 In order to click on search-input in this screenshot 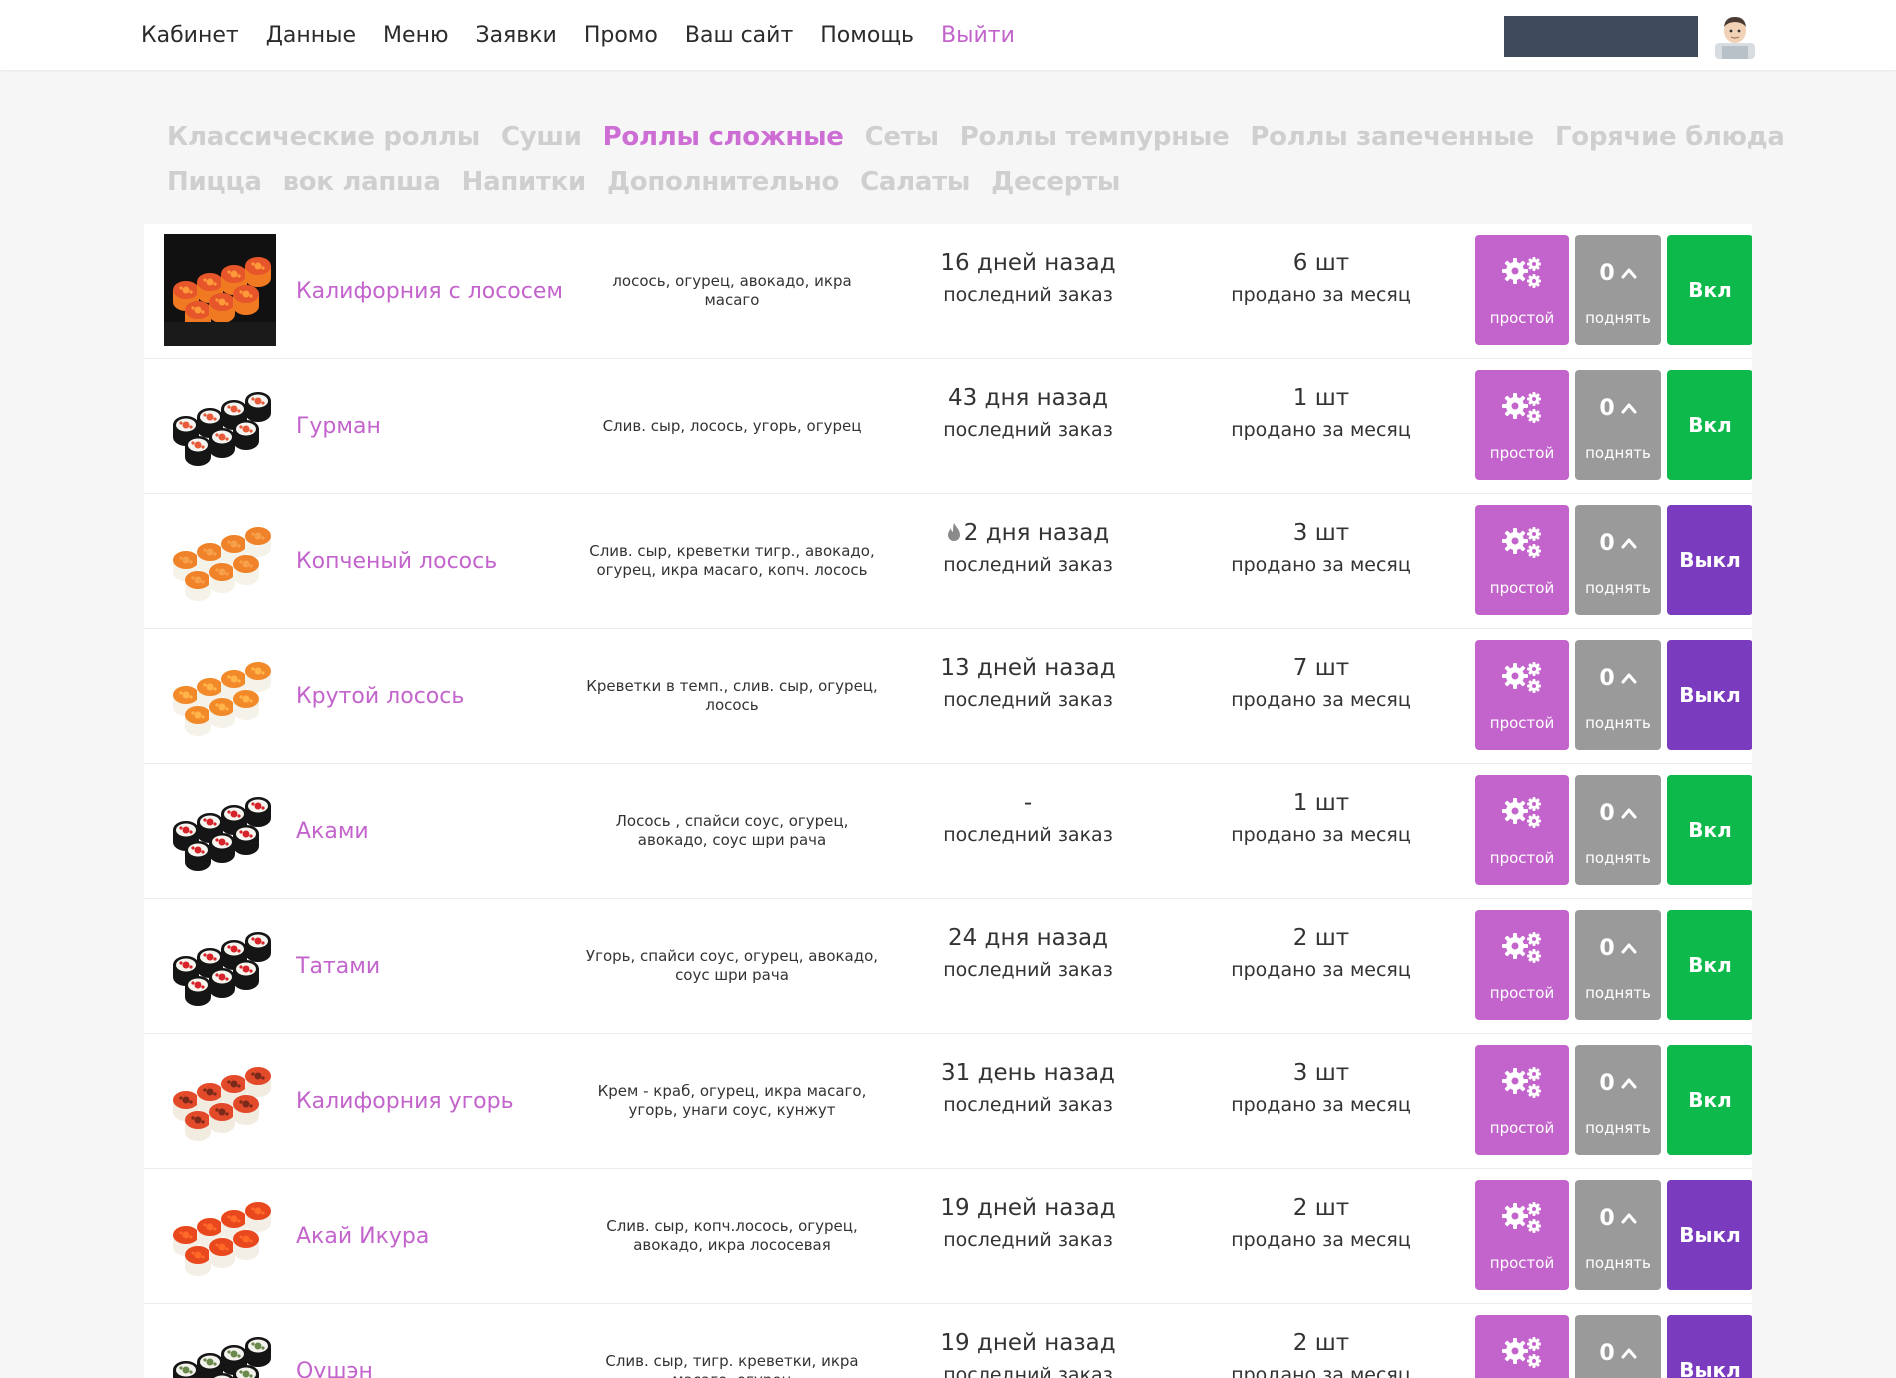, I will do `click(1601, 36)`.